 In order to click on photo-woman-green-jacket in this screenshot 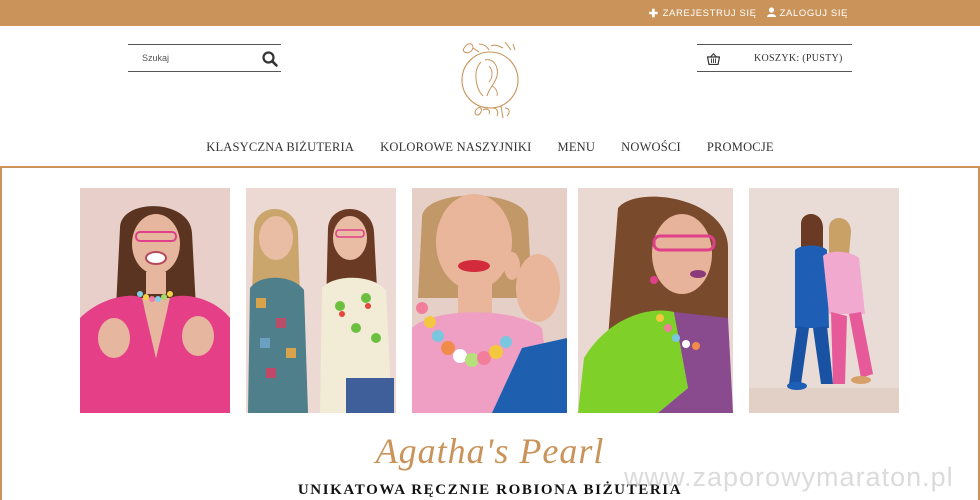, I will do `click(655, 300)`.